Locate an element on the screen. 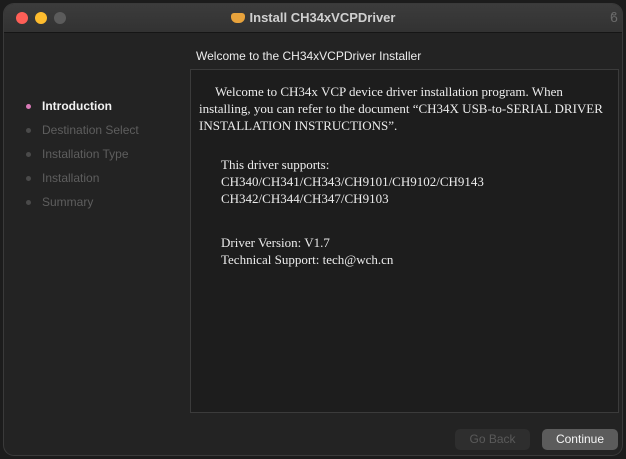 The width and height of the screenshot is (626, 459). sidebar-item-label: Introduction is located at coordinates (77, 106).